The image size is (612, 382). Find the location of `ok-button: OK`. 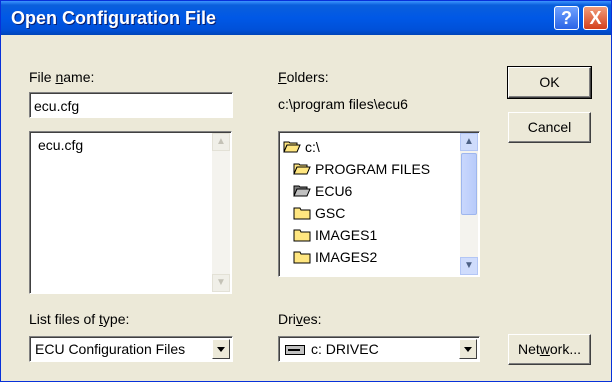

ok-button: OK is located at coordinates (549, 82).